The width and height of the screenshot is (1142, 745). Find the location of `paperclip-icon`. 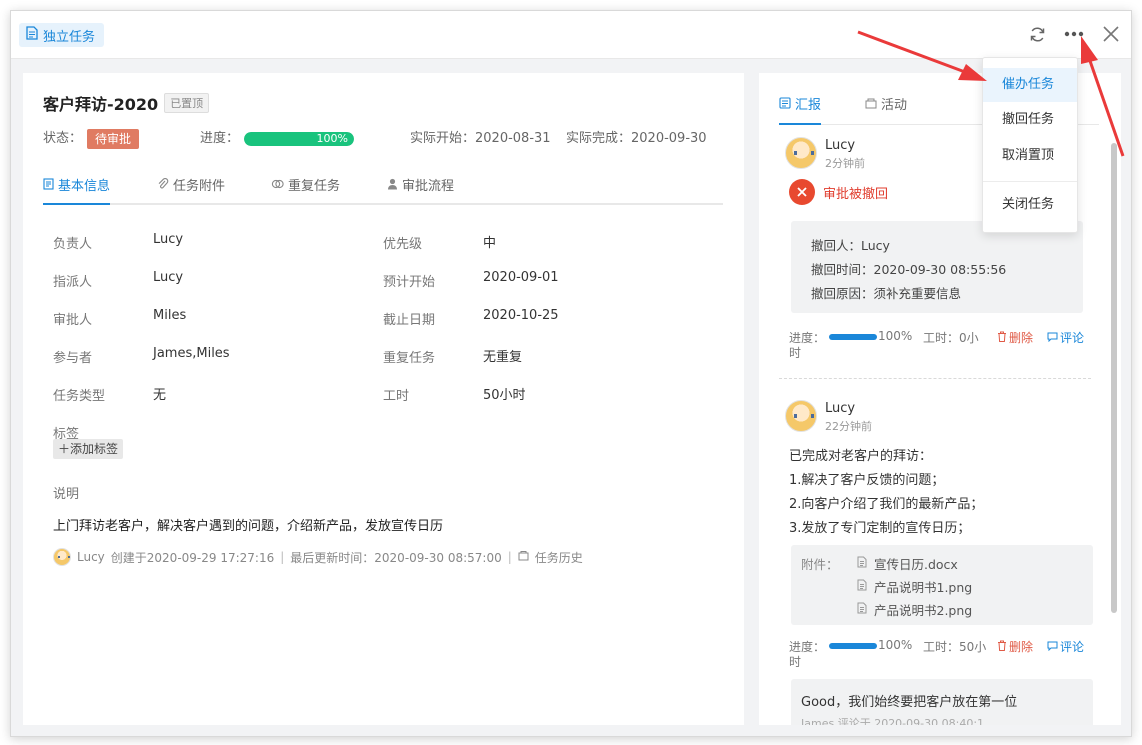

paperclip-icon is located at coordinates (163, 187).